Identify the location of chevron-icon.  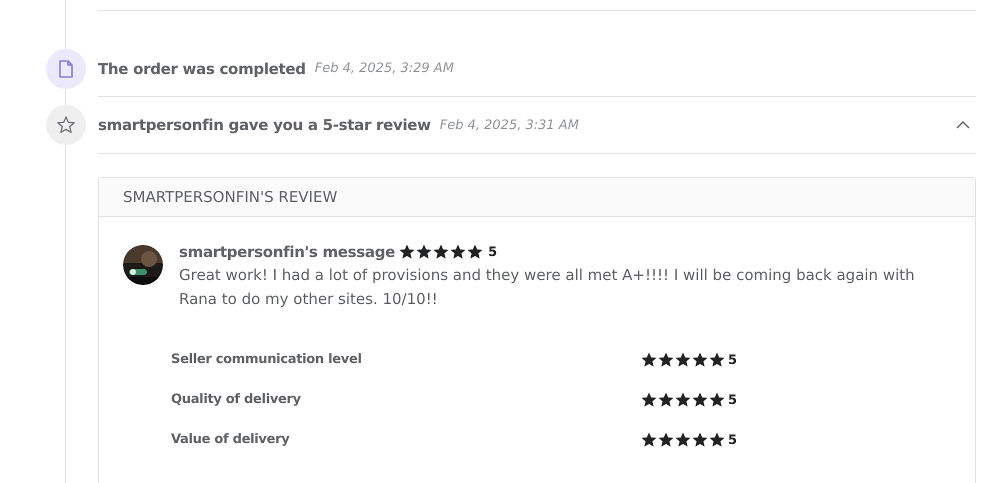
(963, 125).